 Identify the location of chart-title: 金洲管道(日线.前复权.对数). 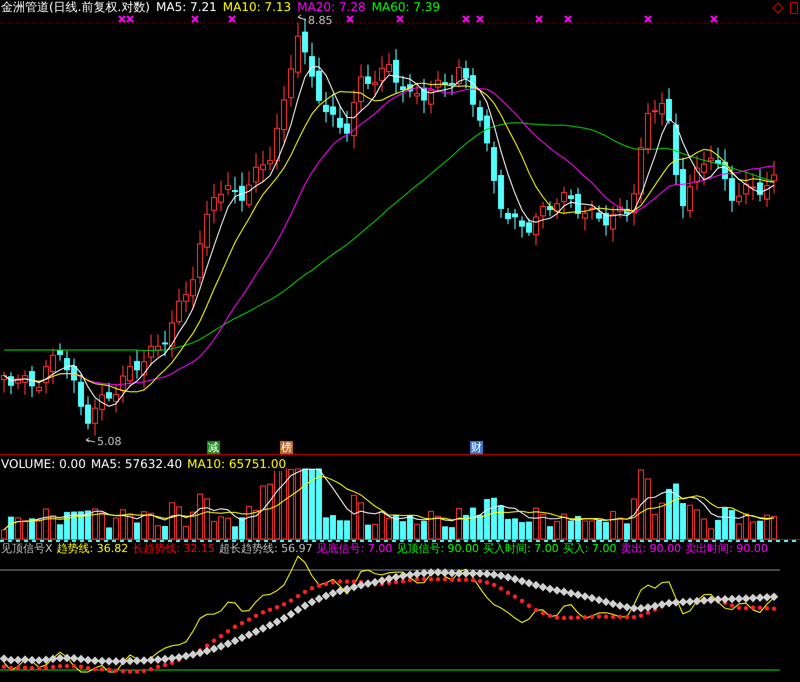
(75, 7).